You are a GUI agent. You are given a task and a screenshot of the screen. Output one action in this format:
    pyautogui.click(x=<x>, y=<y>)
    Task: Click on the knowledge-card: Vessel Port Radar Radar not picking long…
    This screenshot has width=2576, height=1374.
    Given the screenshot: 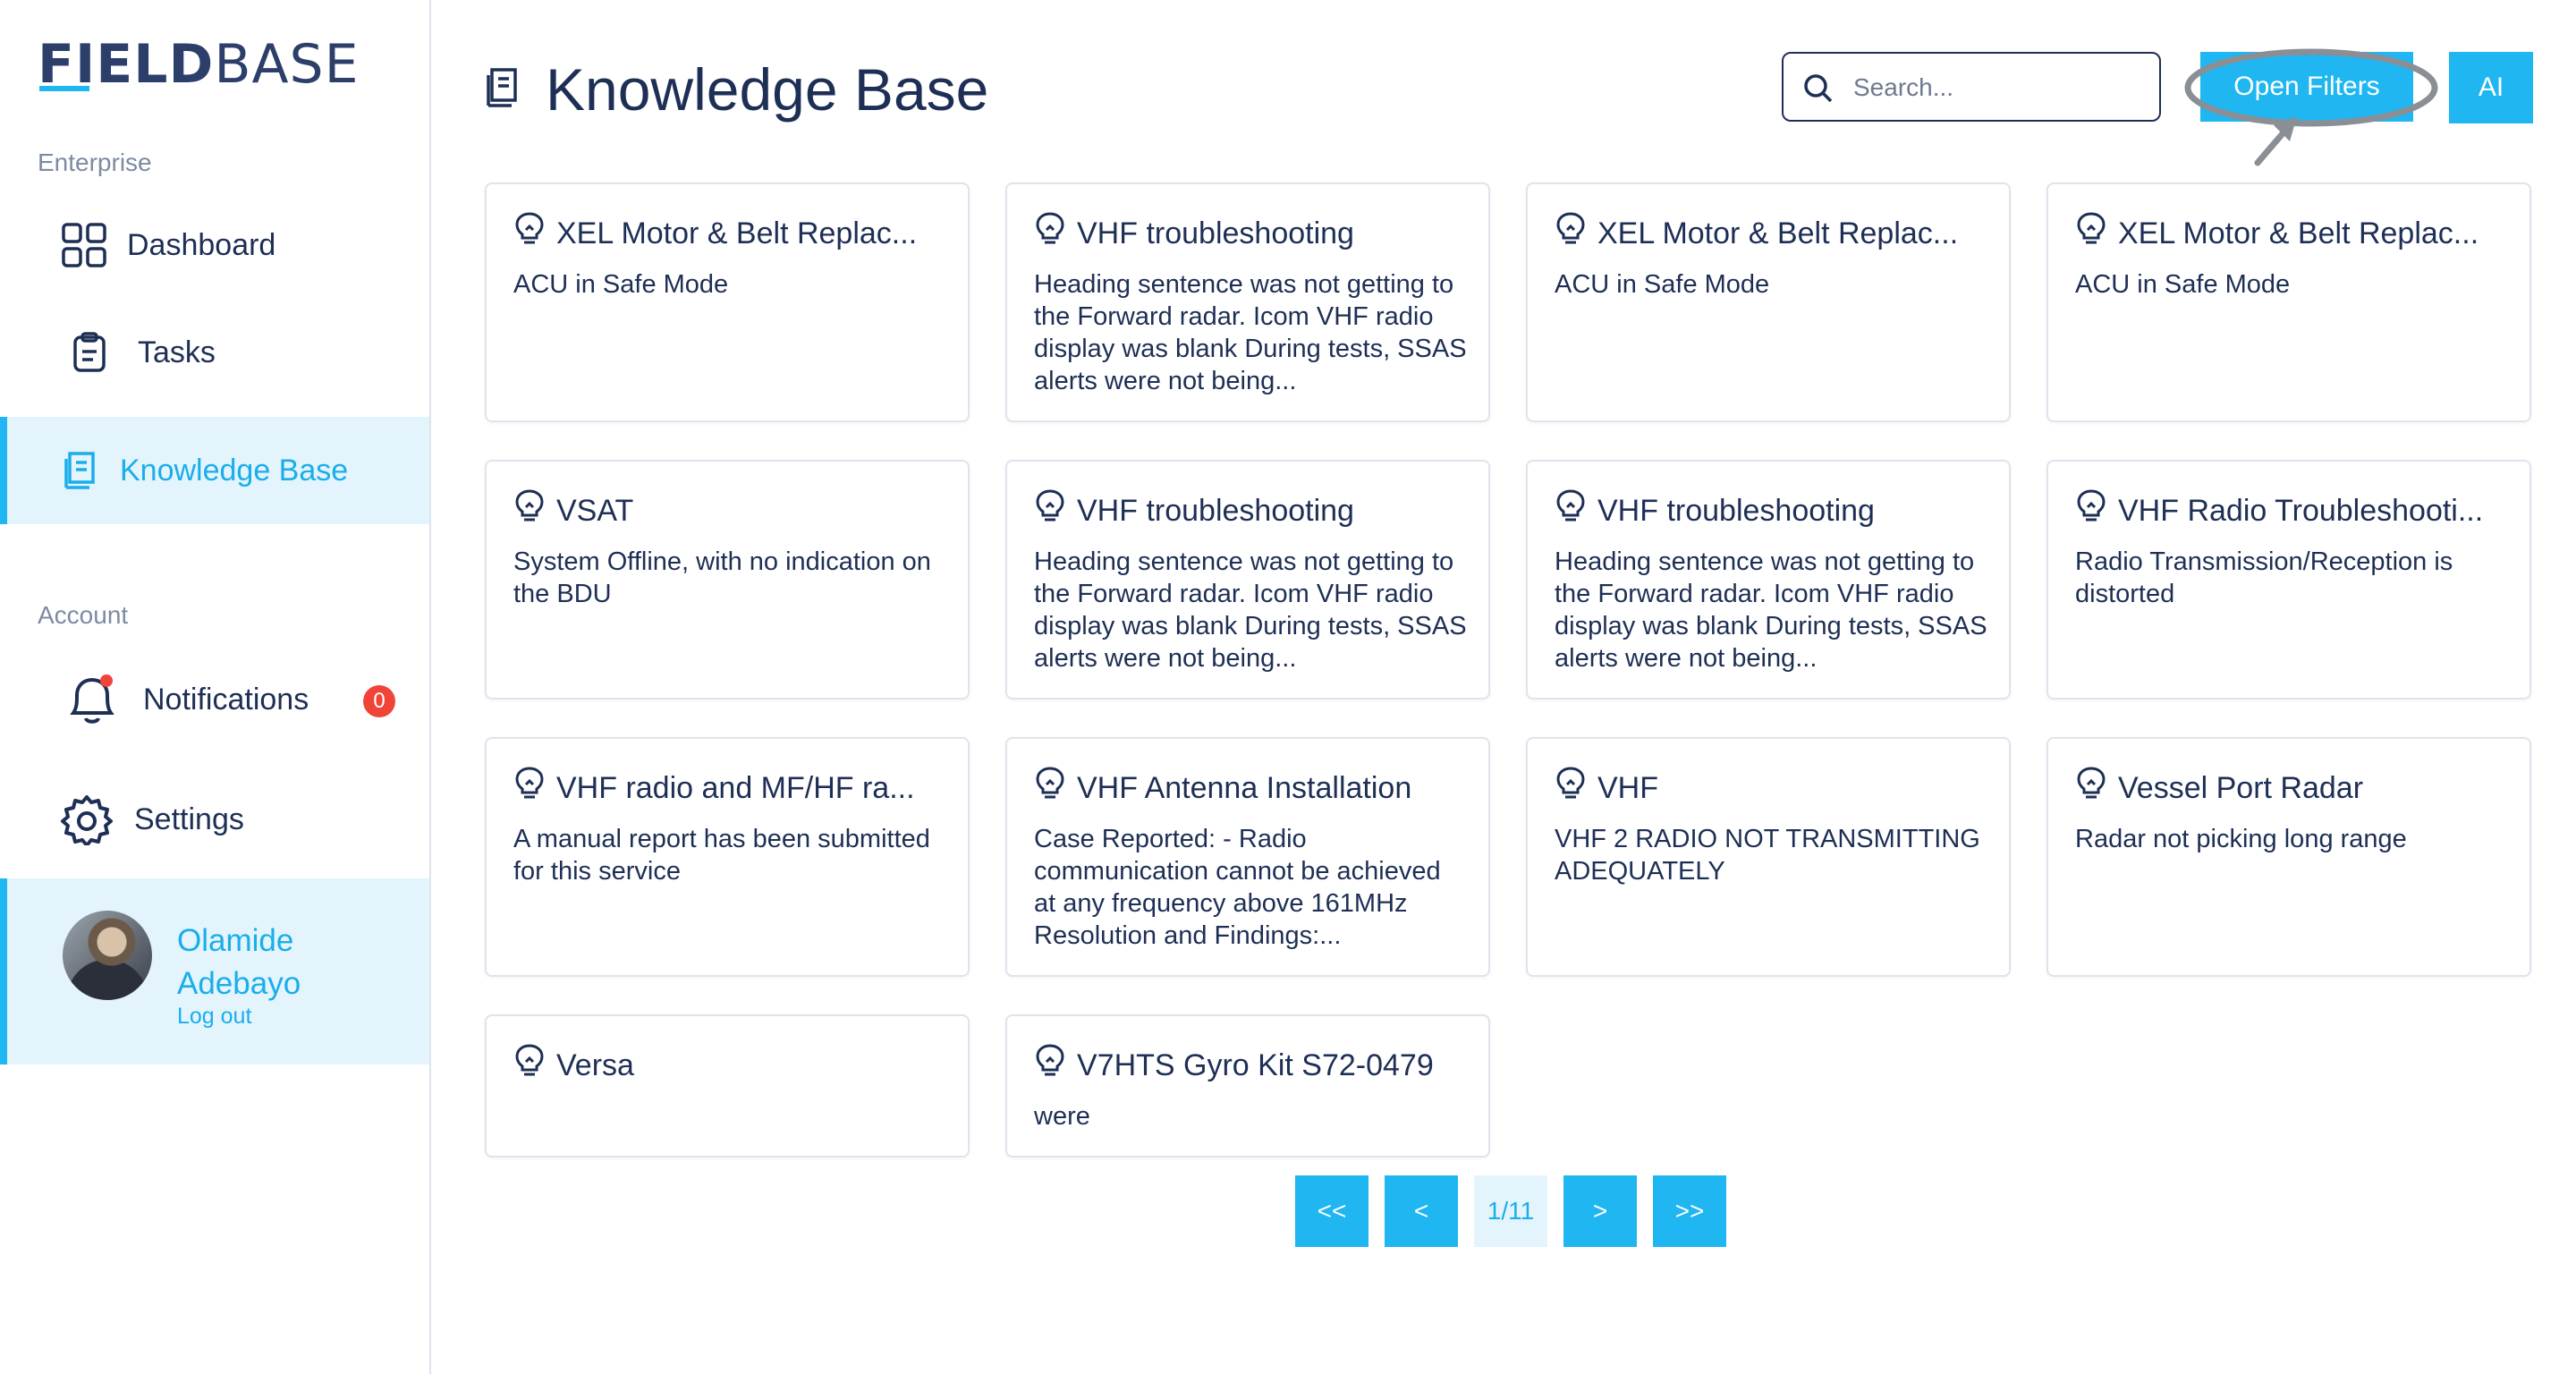 What is the action you would take?
    pyautogui.click(x=2288, y=857)
    